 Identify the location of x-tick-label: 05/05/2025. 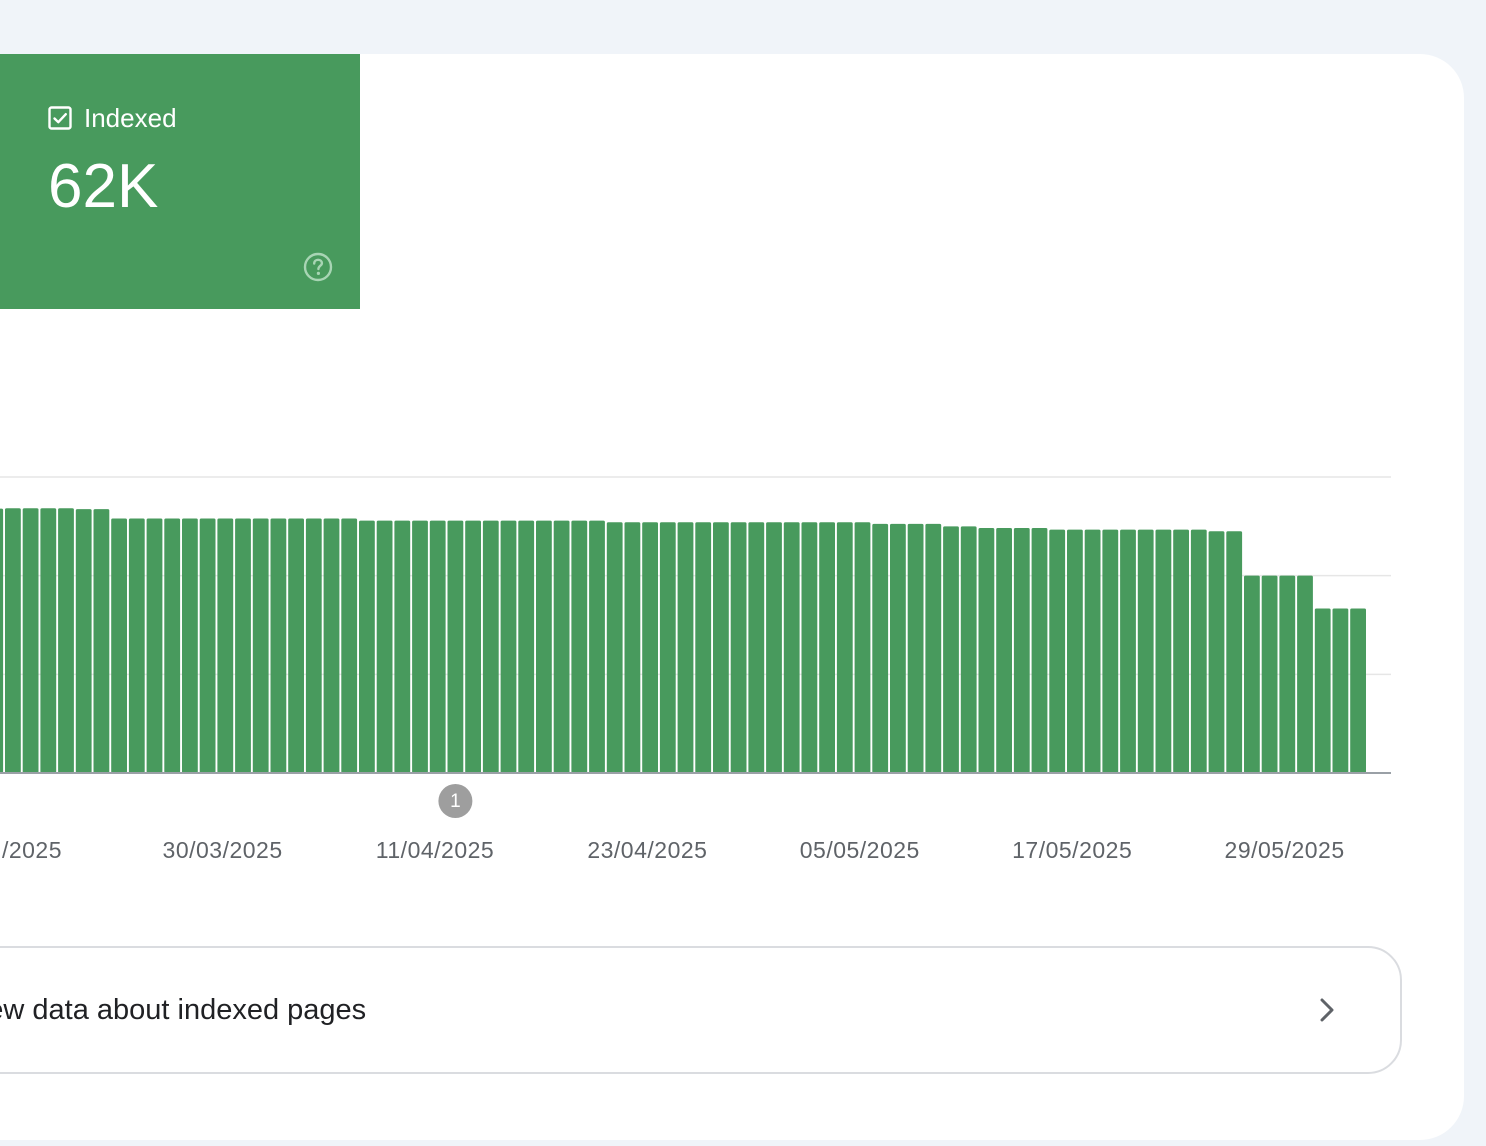
(860, 850).